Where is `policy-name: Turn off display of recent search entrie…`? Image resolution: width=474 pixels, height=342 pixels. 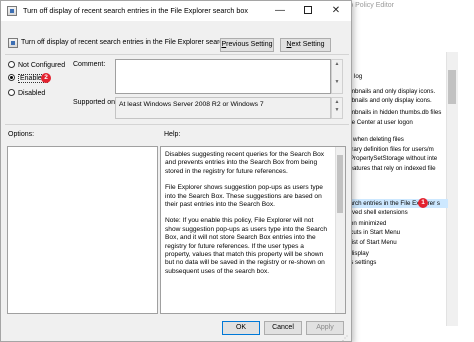 policy-name: Turn off display of recent search entrie… is located at coordinates (131, 42).